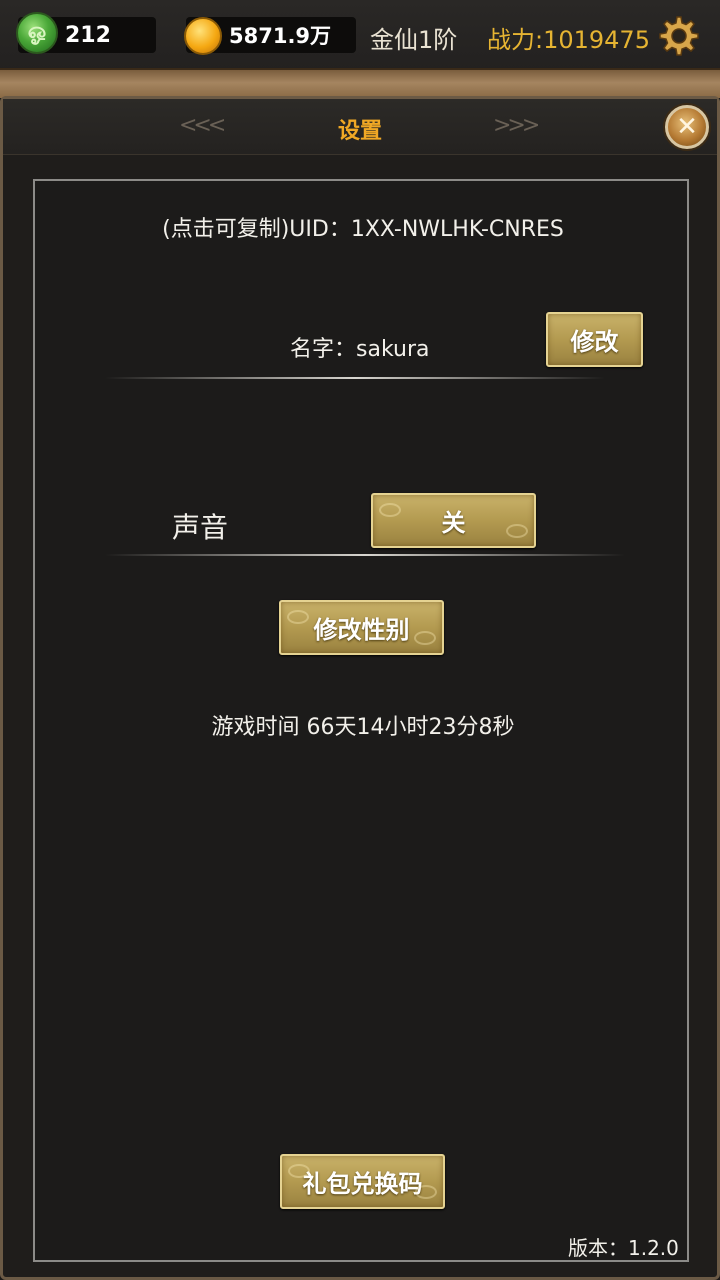 This screenshot has height=1280, width=720. Describe the element at coordinates (359, 131) in the screenshot. I see `dialog-title: 设置` at that location.